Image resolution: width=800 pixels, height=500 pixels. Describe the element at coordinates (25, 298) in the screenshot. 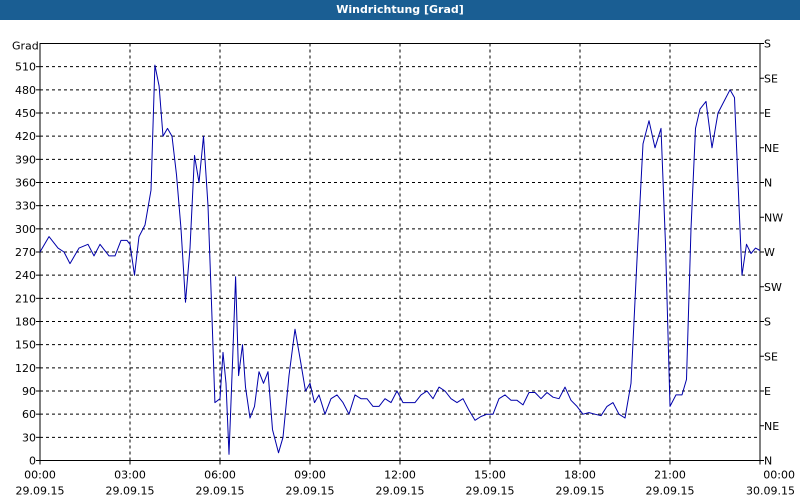

I see `y-tick-label: 210` at that location.